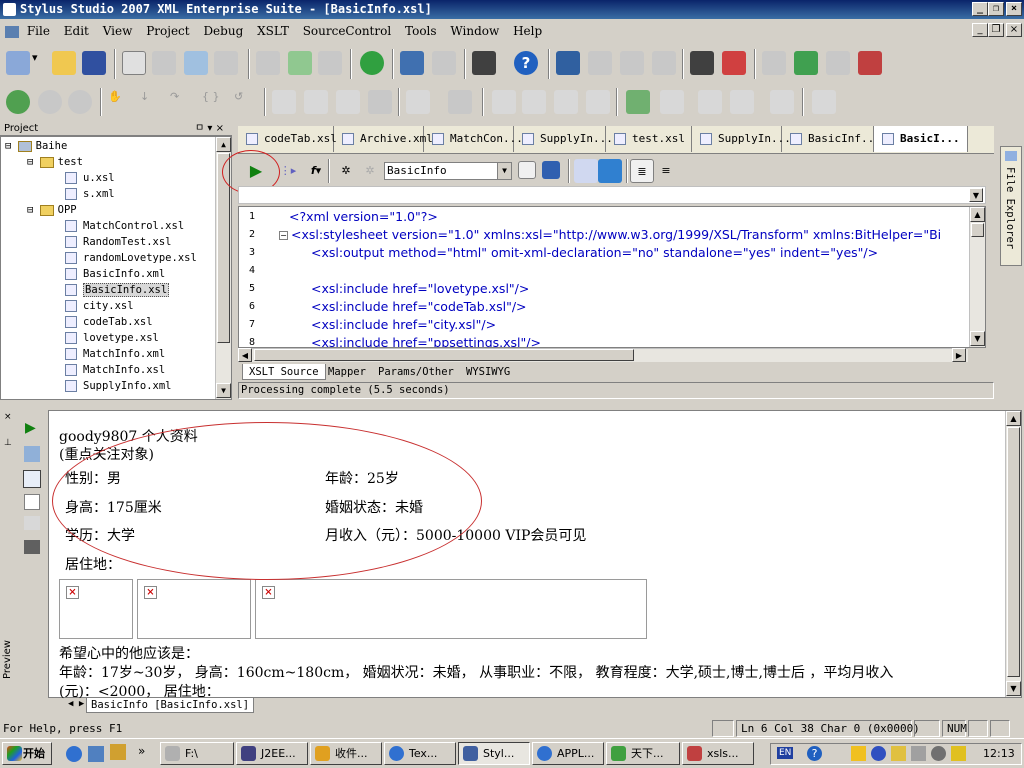 The image size is (1024, 768). What do you see at coordinates (672, 102) in the screenshot?
I see `check-doc-icon` at bounding box center [672, 102].